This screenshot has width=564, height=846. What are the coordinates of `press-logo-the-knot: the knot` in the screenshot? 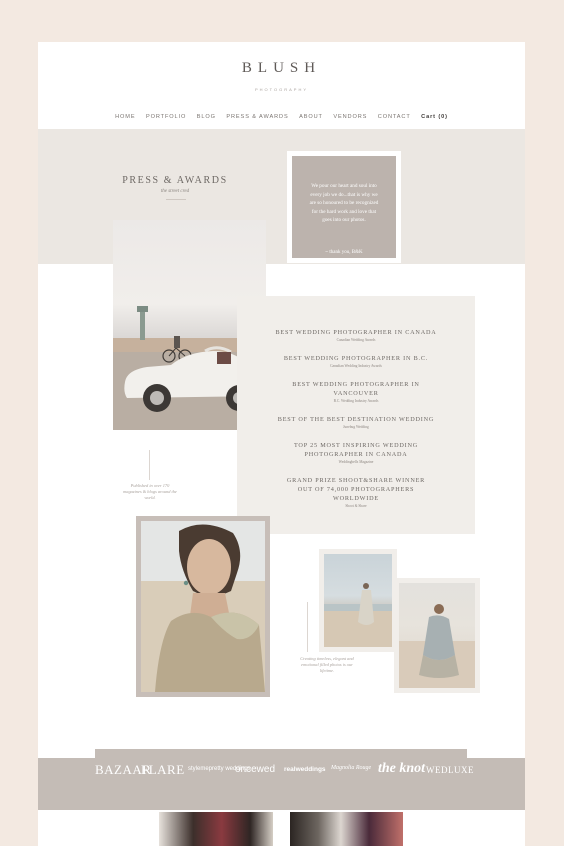 It's located at (401, 769).